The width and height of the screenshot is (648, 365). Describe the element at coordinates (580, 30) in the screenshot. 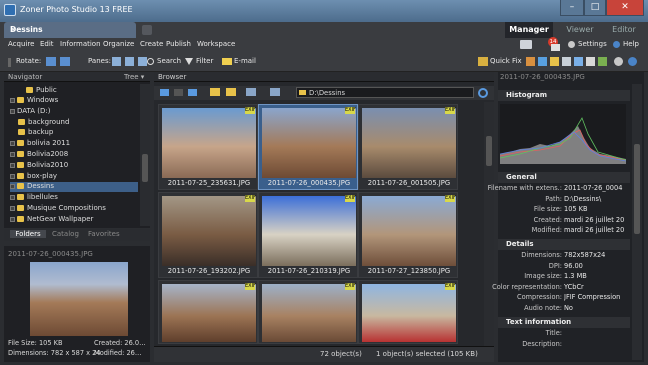

I see `mode-viewer-tab: Viewer` at that location.